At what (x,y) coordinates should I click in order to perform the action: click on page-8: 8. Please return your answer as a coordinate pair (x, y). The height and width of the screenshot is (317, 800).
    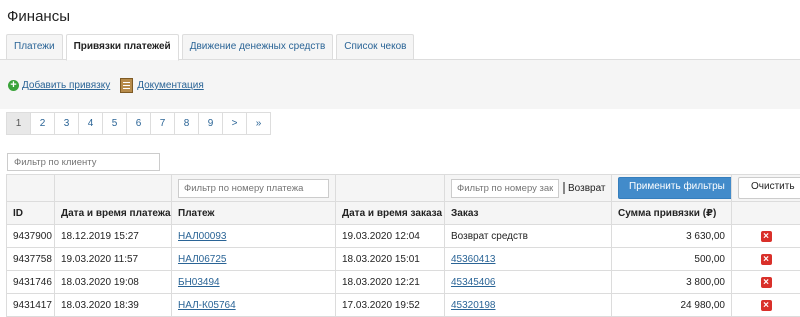
    Looking at the image, I should click on (186, 123).